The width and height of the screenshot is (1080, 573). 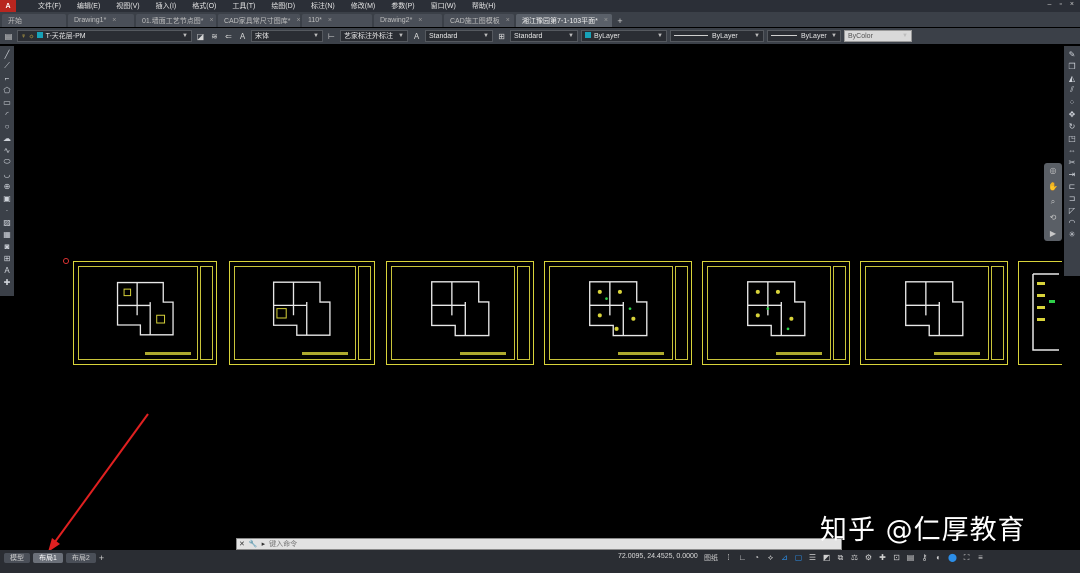 I want to click on region-icon: ◙, so click(x=7, y=246).